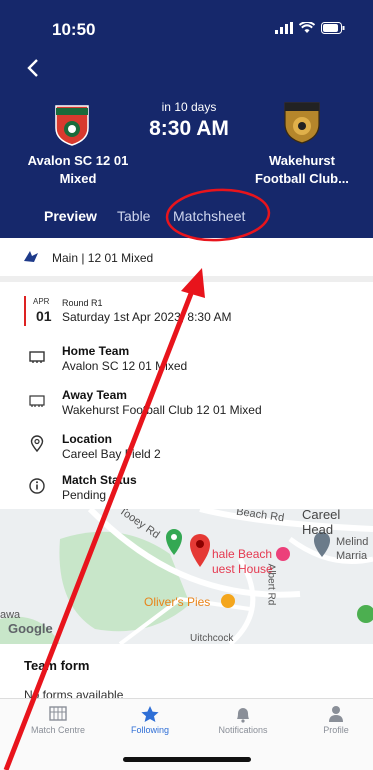 The height and width of the screenshot is (770, 373). I want to click on tab-preview: Preview, so click(70, 216).